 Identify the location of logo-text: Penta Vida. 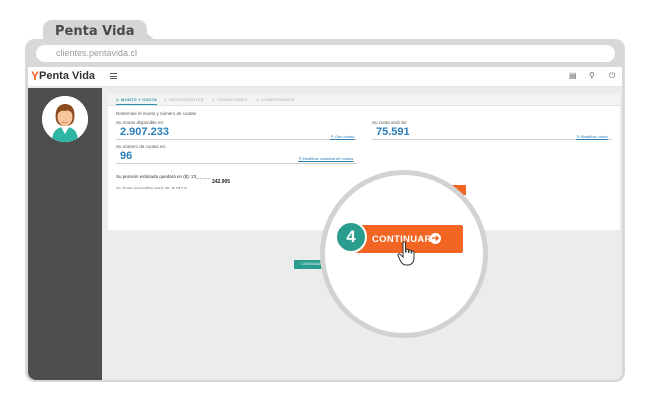
(67, 76).